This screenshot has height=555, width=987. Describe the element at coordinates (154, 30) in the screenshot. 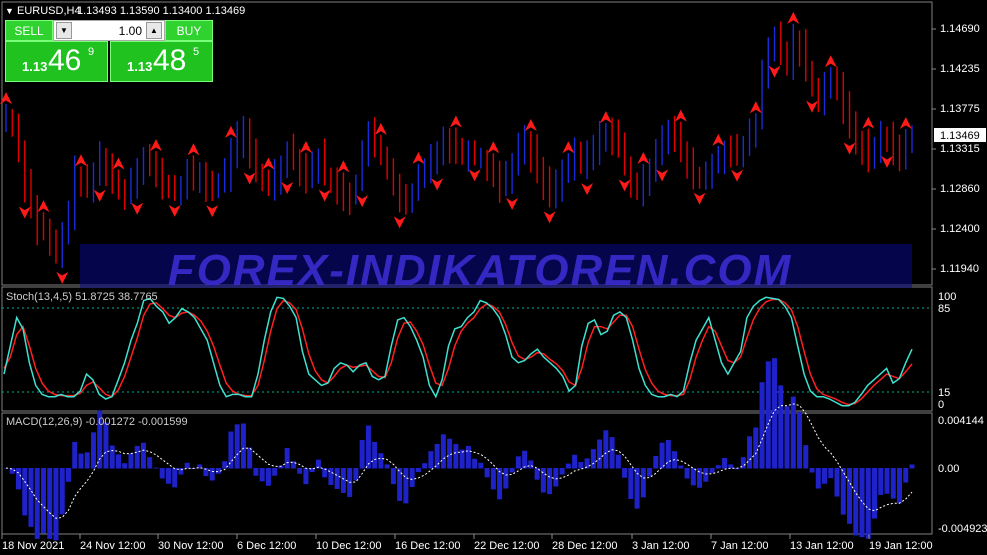

I see `lot-increase-icon: ▲` at that location.